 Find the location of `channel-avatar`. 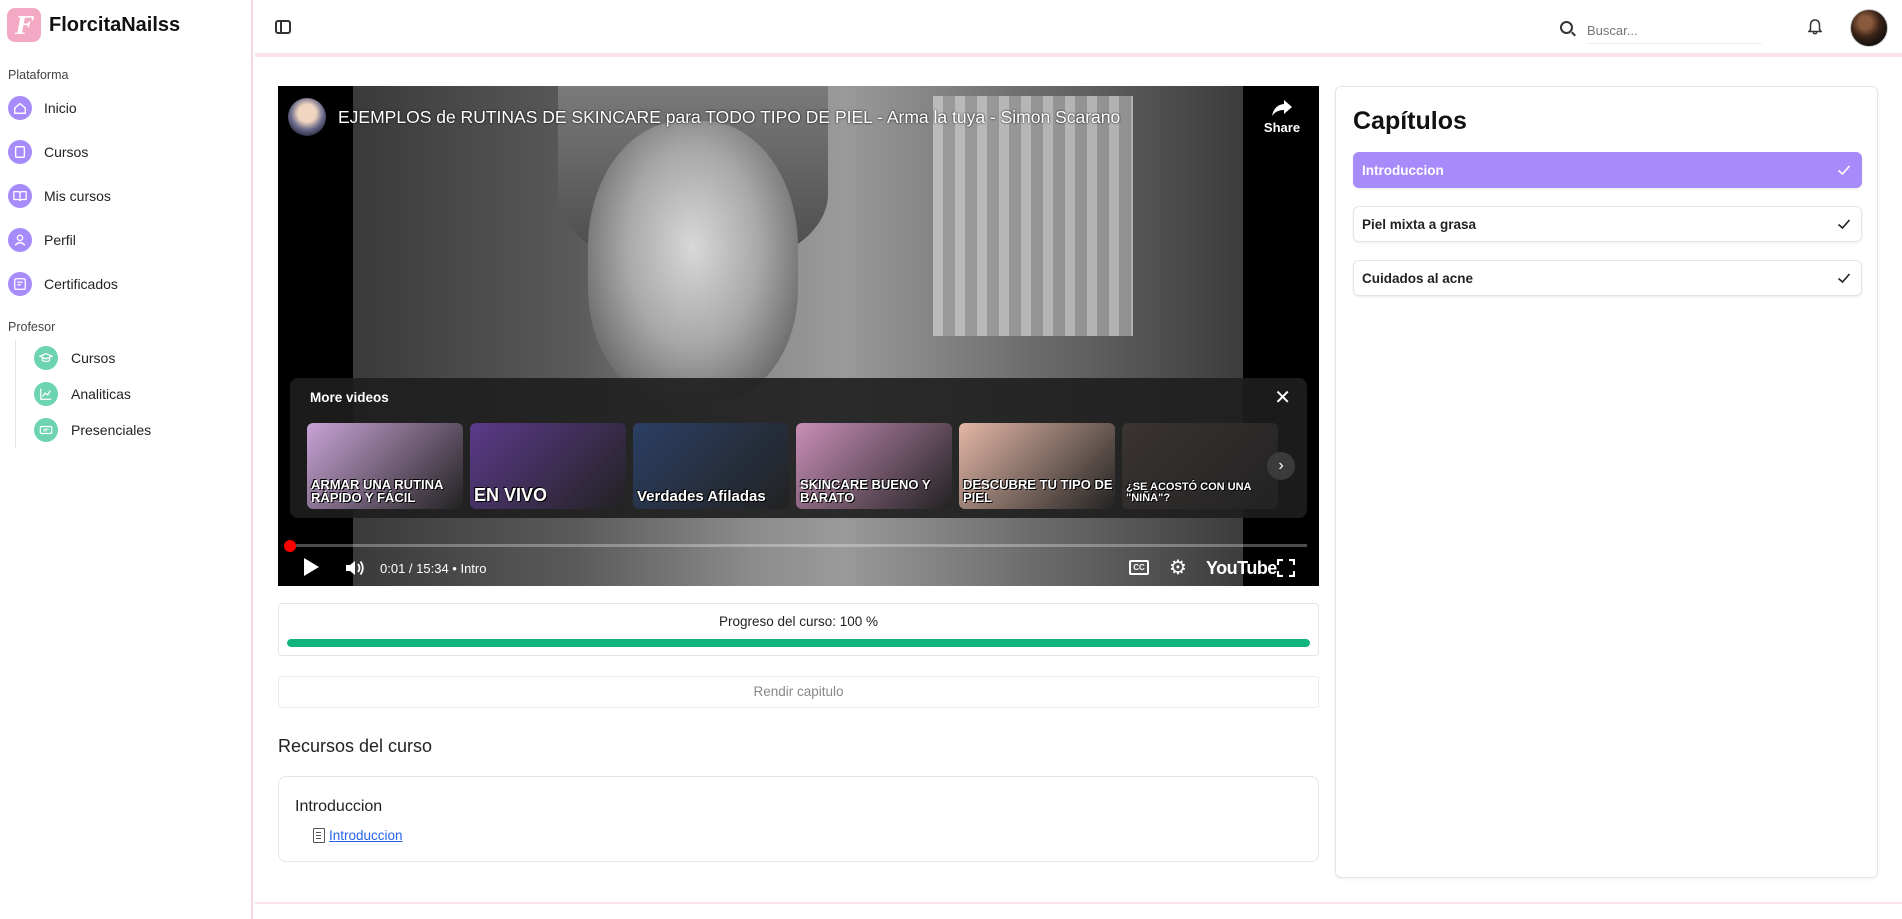

channel-avatar is located at coordinates (307, 117).